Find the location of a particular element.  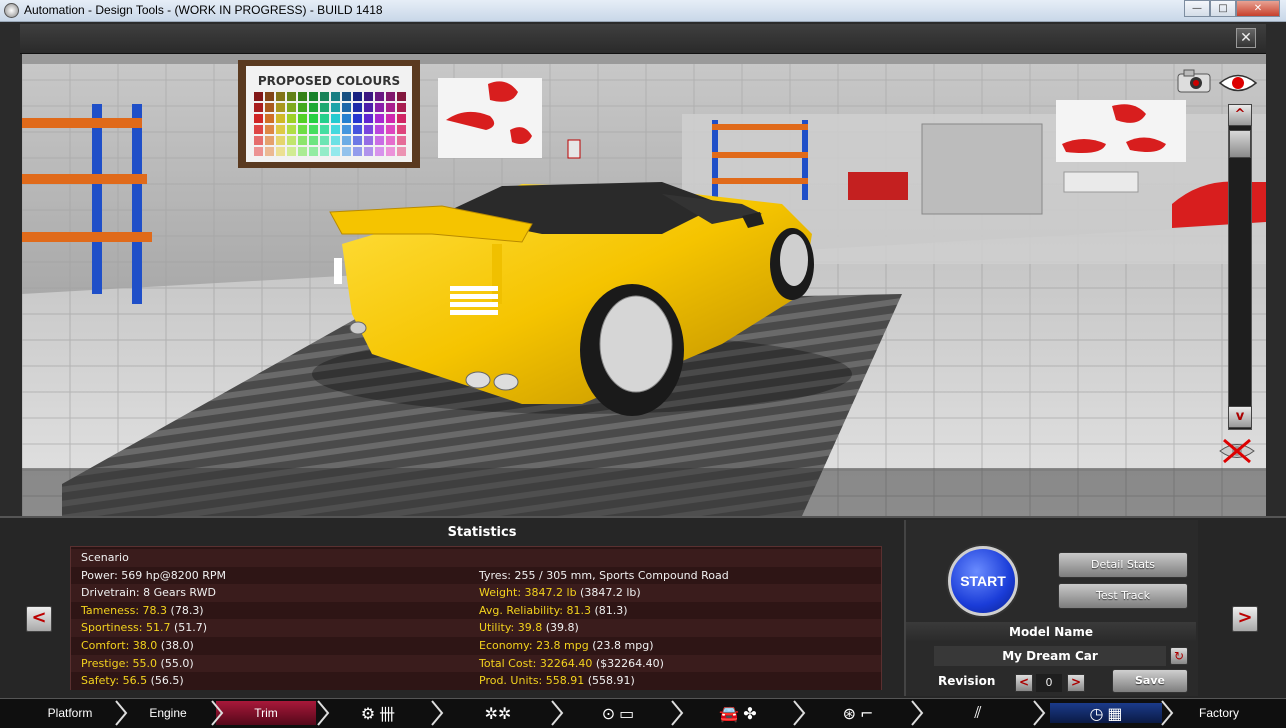

eye-icon is located at coordinates (1238, 83).